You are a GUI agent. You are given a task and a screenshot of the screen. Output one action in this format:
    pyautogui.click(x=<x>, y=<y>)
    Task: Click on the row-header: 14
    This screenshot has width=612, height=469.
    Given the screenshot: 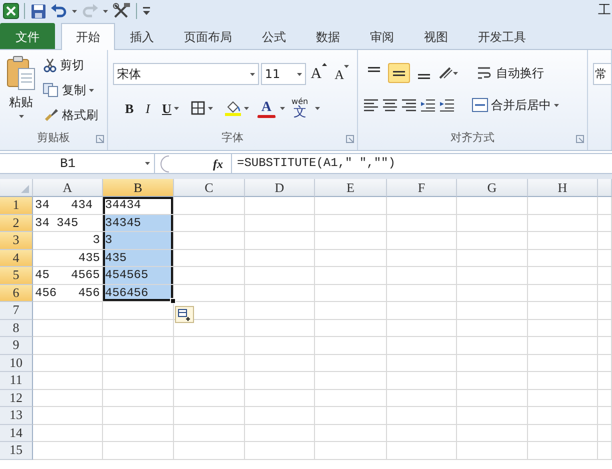 What is the action you would take?
    pyautogui.click(x=16, y=433)
    